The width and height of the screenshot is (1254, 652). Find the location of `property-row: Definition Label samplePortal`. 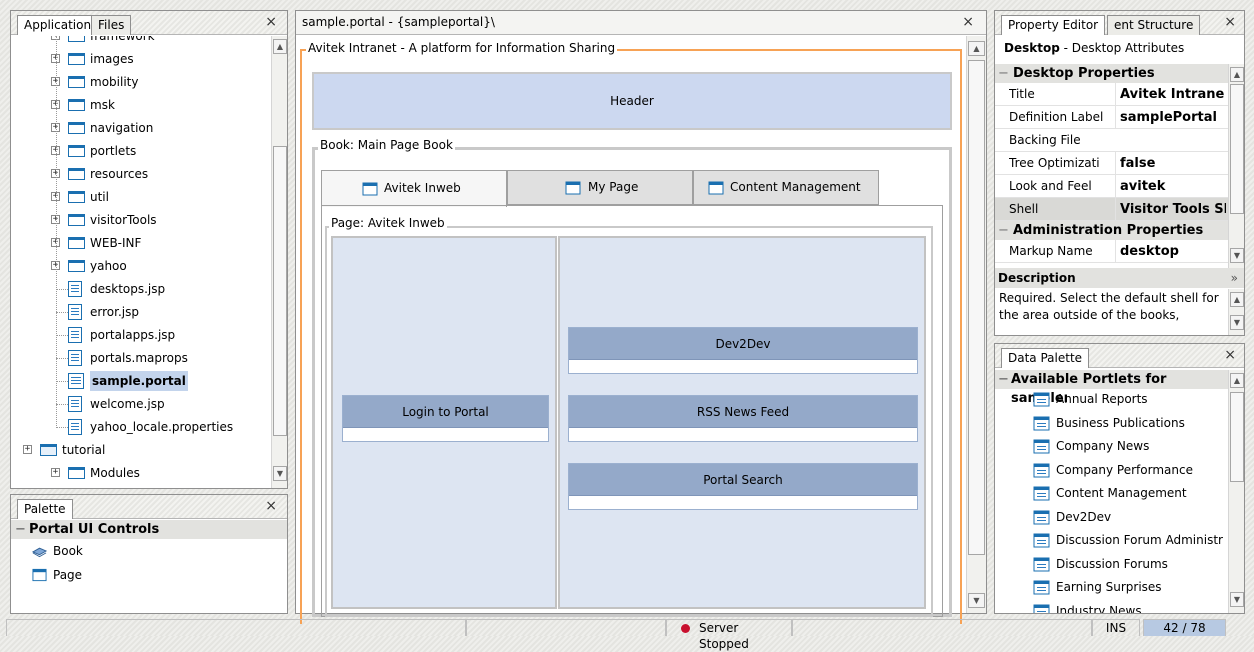

property-row: Definition Label samplePortal is located at coordinates (1111, 117).